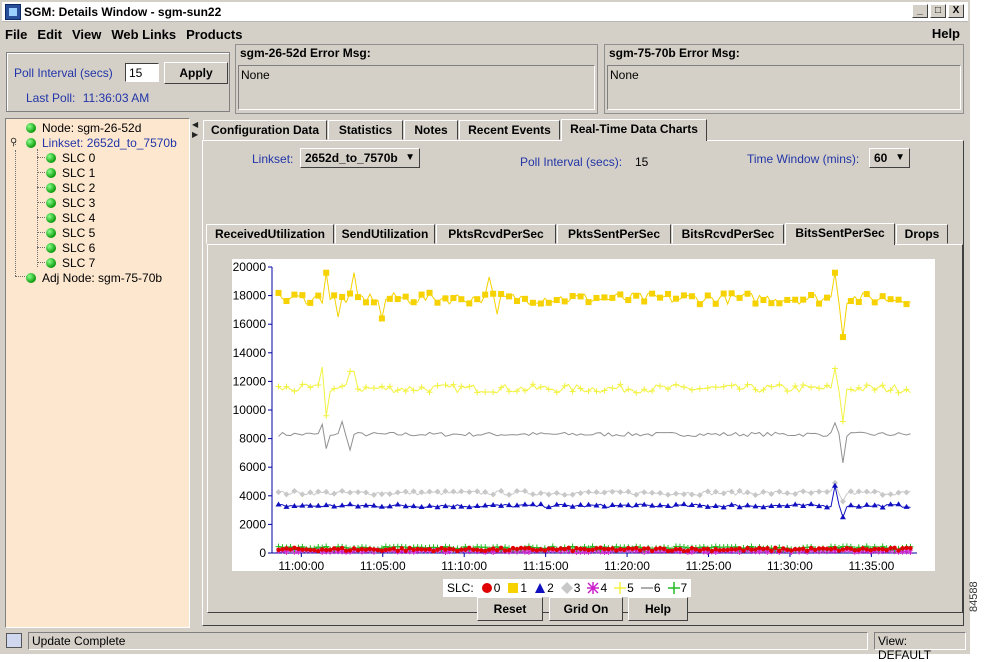 This screenshot has width=987, height=662. What do you see at coordinates (946, 33) in the screenshot?
I see `menu-help: Help` at bounding box center [946, 33].